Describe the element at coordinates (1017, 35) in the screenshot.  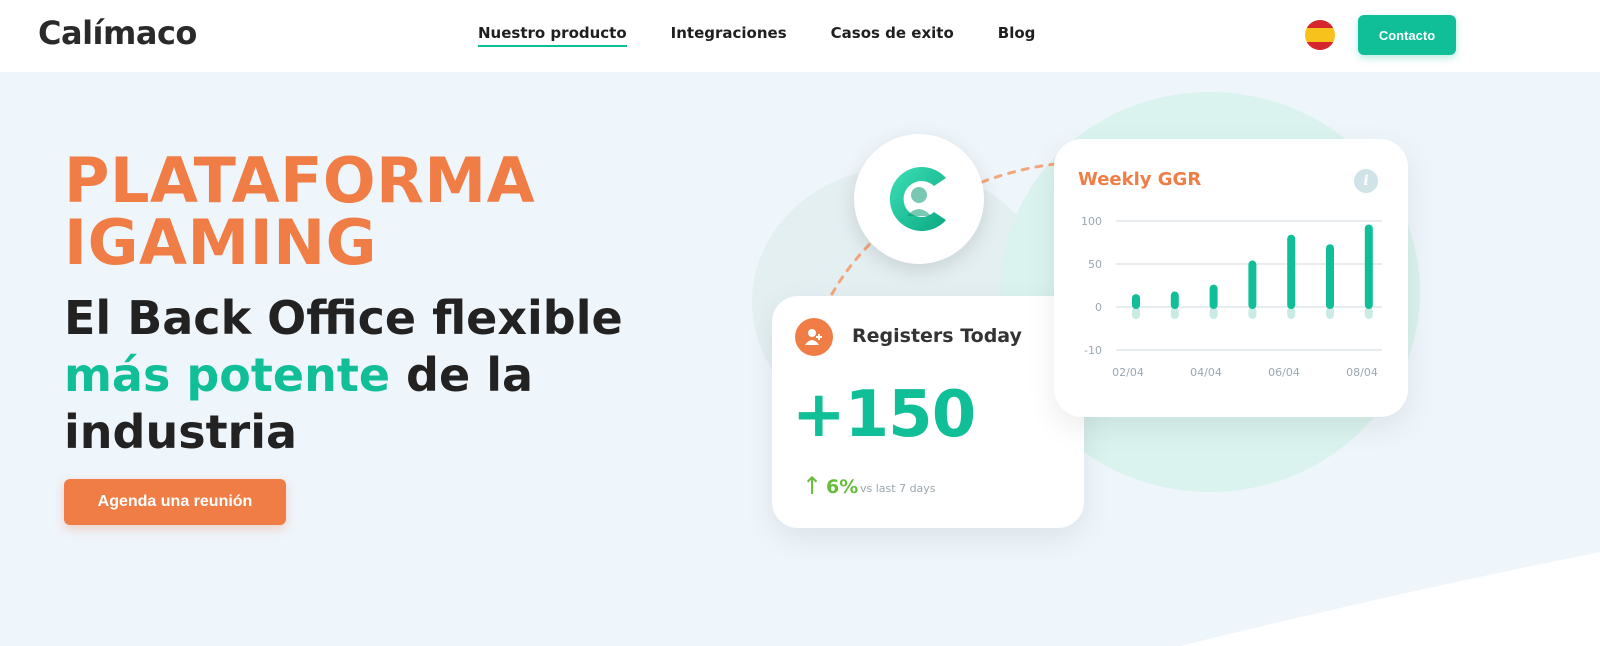
I see `nav-link-blog: Blog` at that location.